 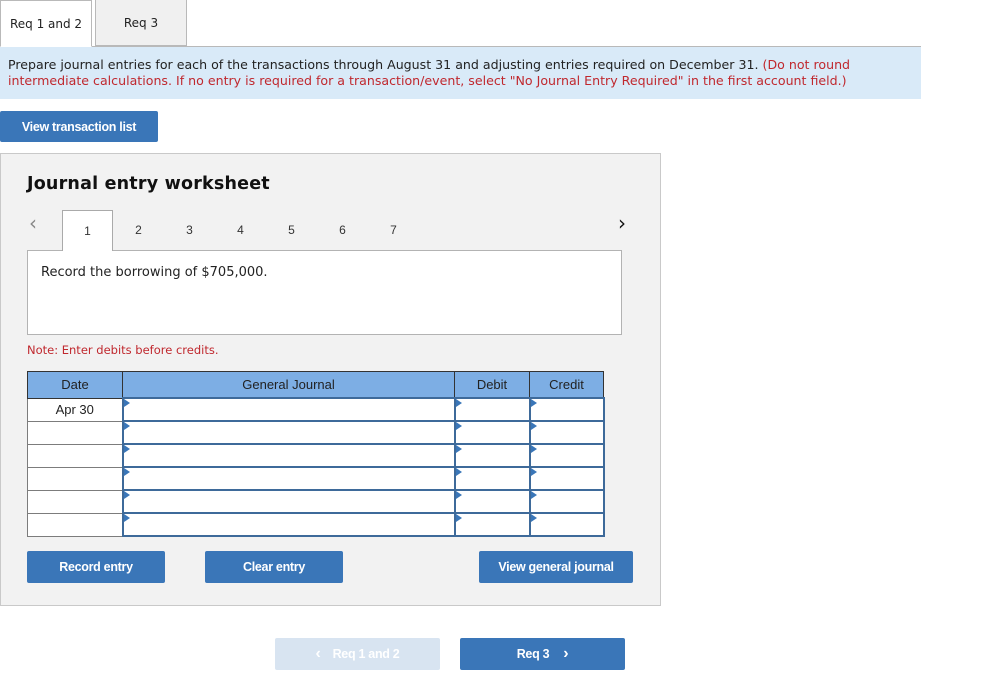 What do you see at coordinates (33, 223) in the screenshot?
I see `prev-page-chevron-icon: ‹` at bounding box center [33, 223].